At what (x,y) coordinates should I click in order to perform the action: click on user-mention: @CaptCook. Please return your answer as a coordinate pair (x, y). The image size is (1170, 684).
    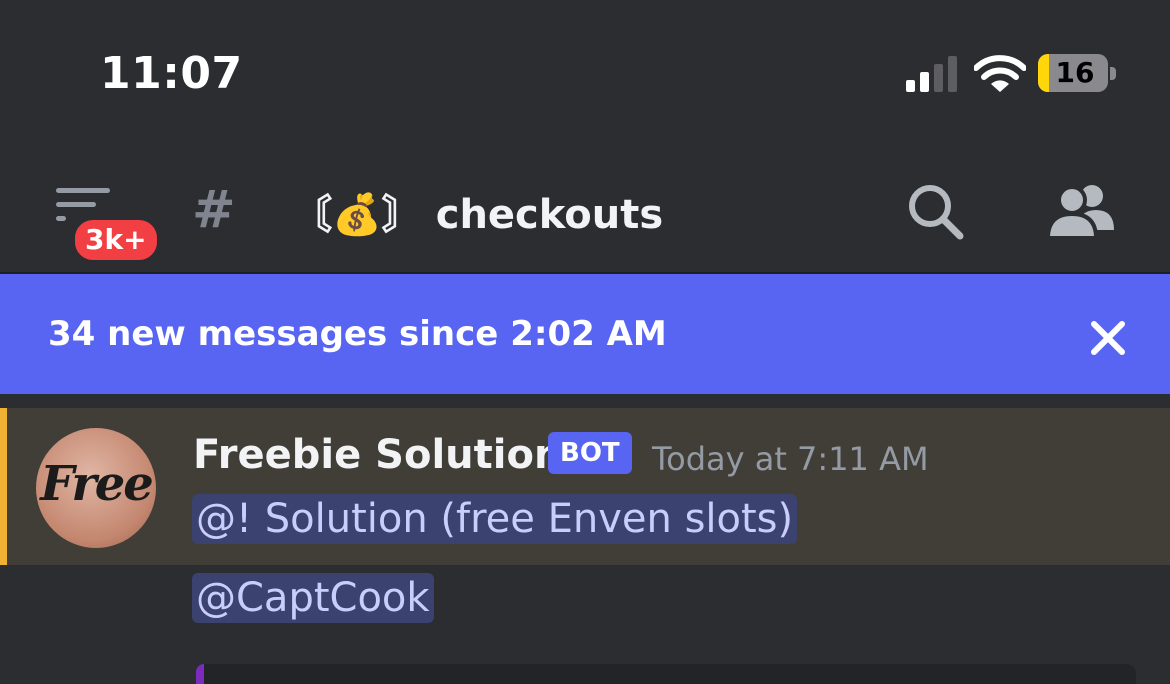
    Looking at the image, I should click on (313, 598).